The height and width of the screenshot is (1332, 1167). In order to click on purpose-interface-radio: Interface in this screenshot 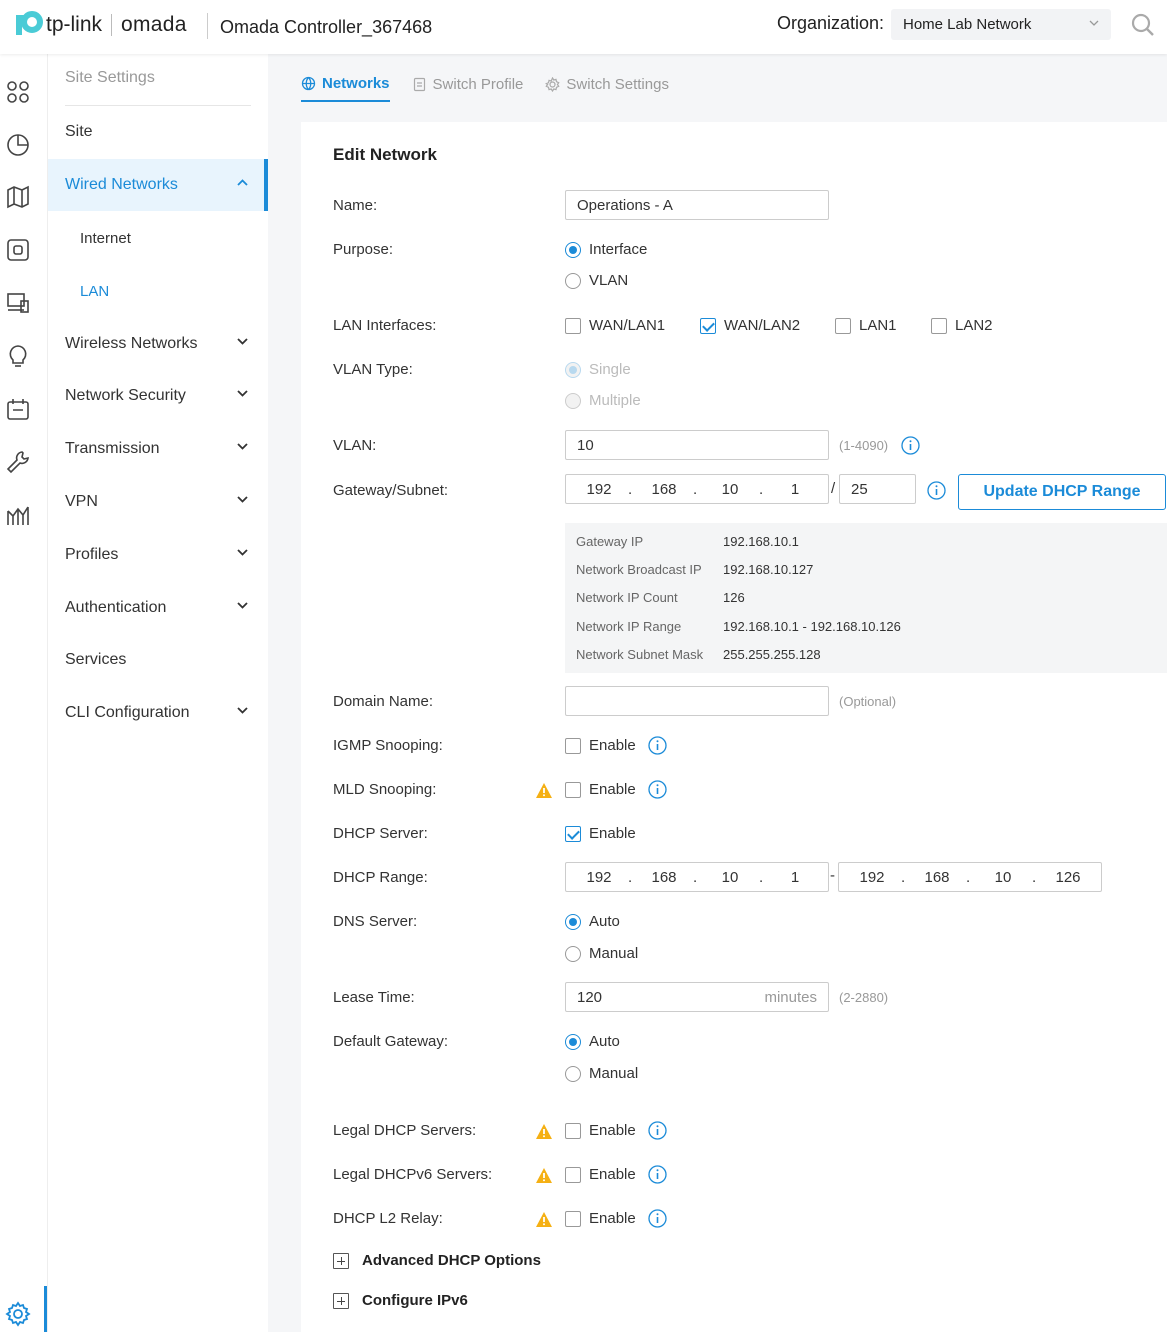, I will do `click(606, 249)`.